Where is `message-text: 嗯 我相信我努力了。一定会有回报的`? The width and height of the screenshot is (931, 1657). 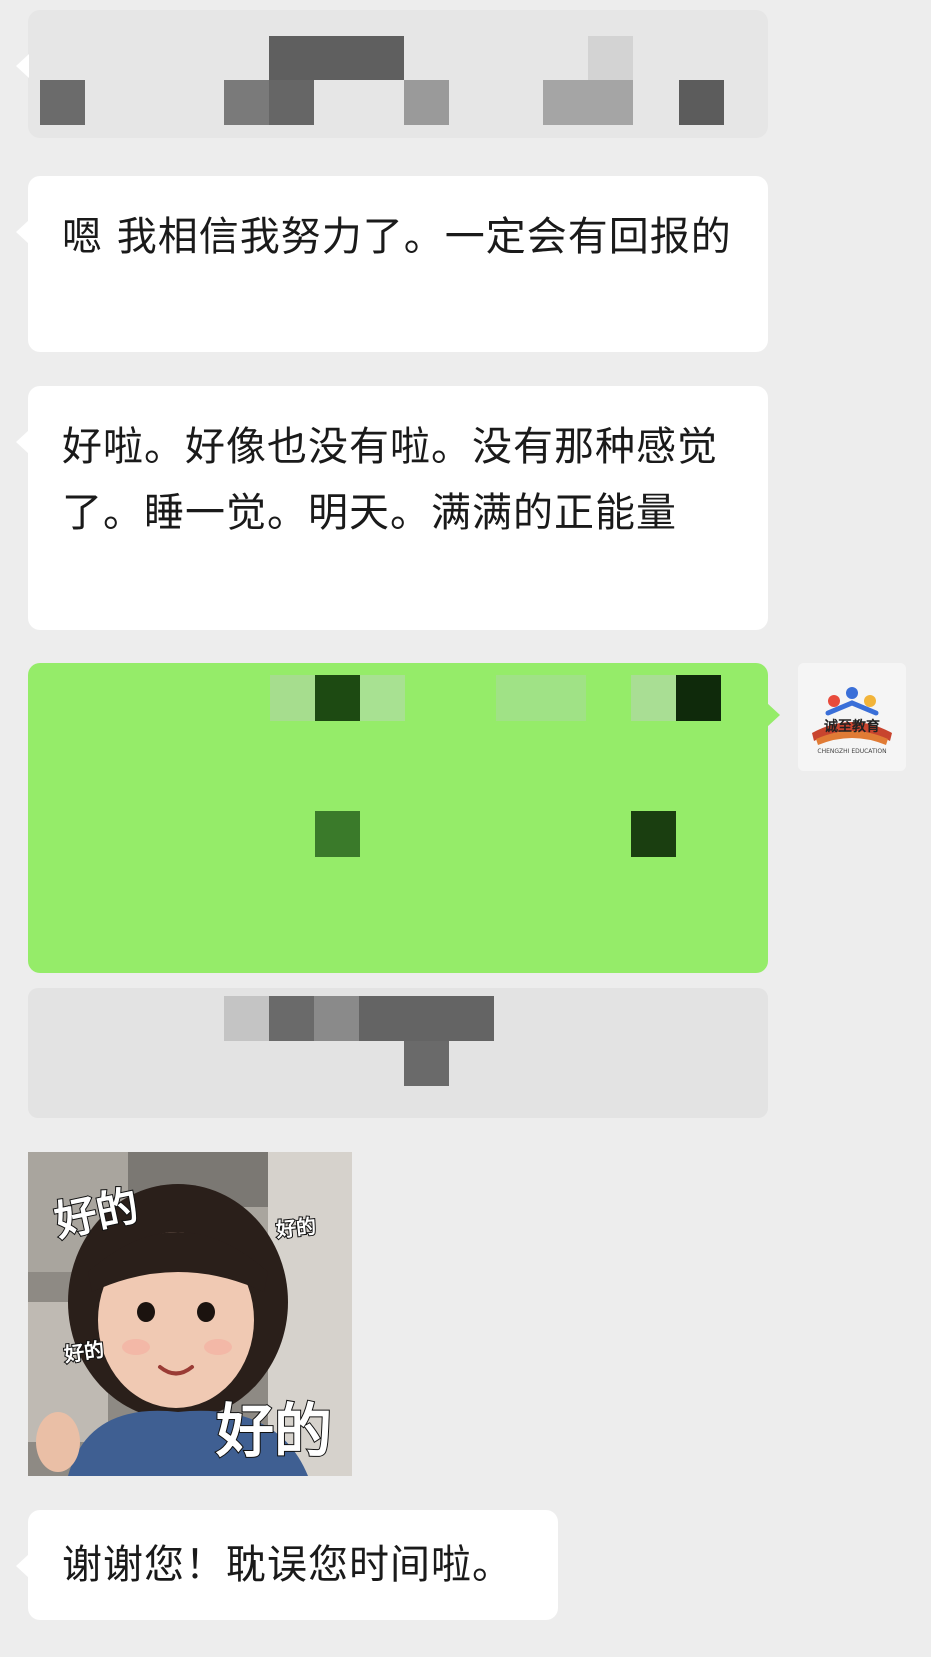
message-text: 嗯 我相信我努力了。一定会有回报的 is located at coordinates (397, 237).